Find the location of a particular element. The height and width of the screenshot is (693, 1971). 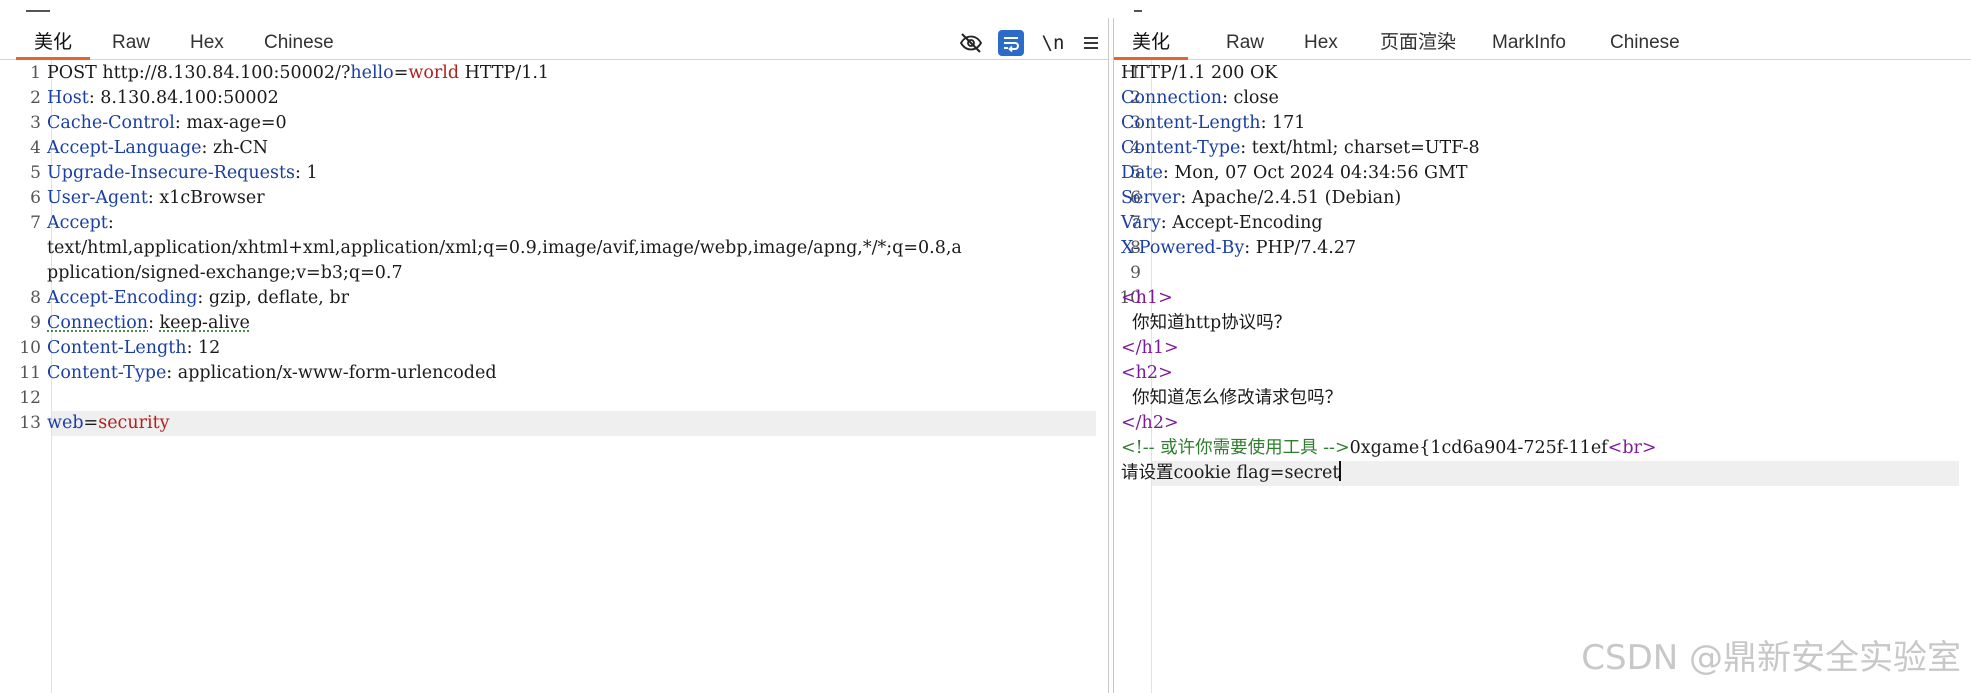

header-name: Accept-Language is located at coordinates (124, 148).